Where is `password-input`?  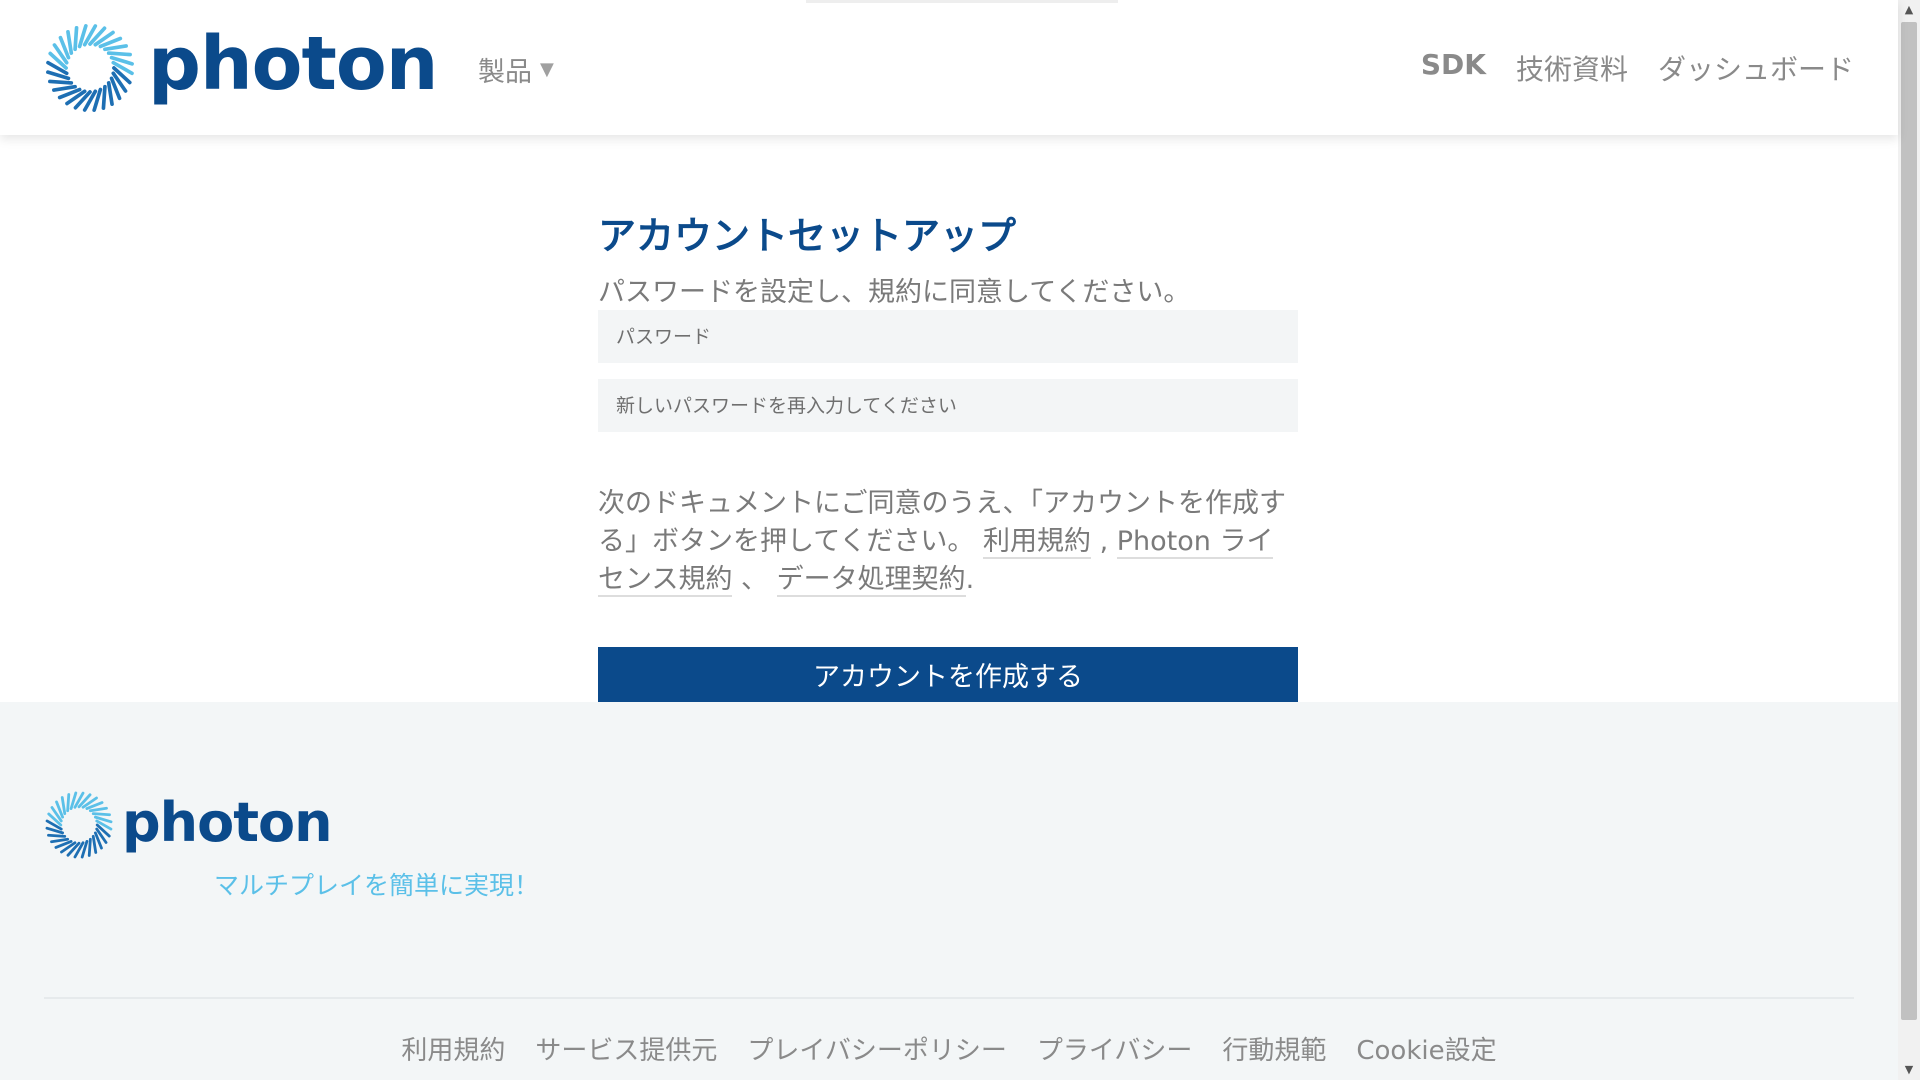
password-input is located at coordinates (948, 336).